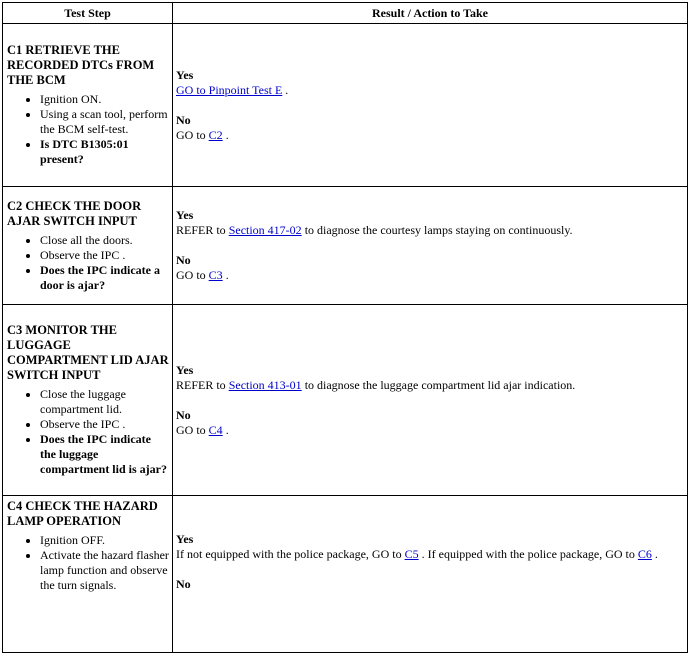 The width and height of the screenshot is (688, 653). I want to click on step-title: C4 CHECK THE HAZARD LAMP OPERATION, so click(82, 513).